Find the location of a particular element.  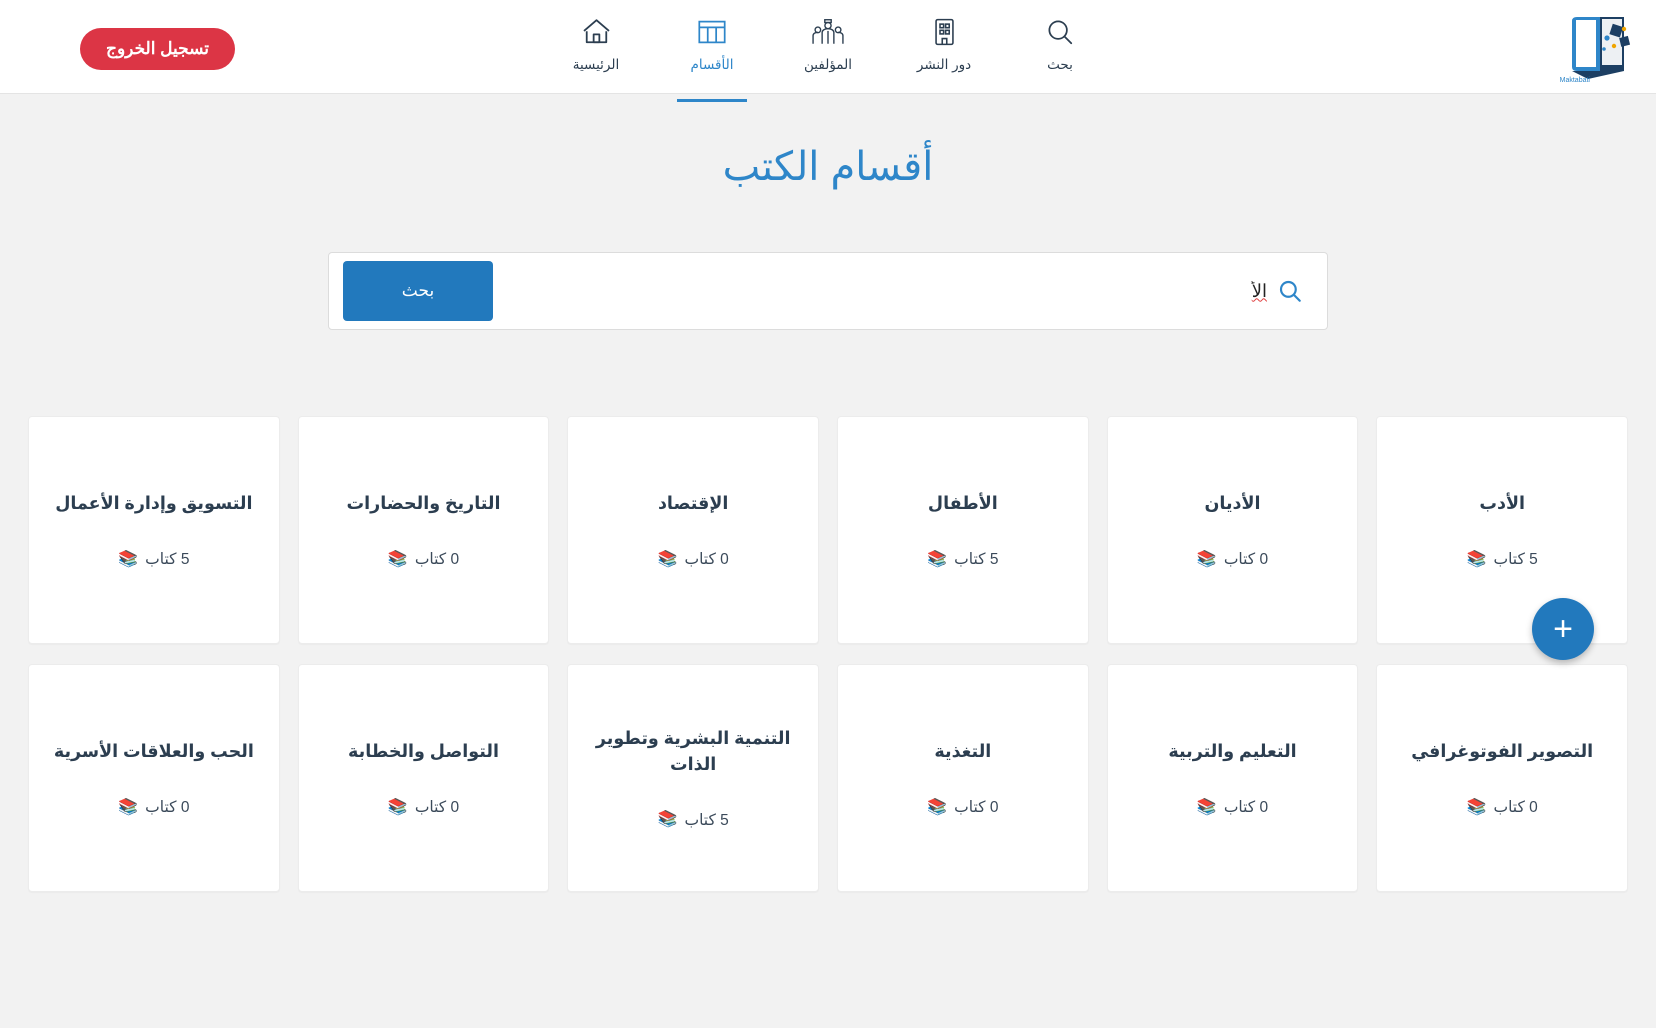

search-bar: بحث is located at coordinates (828, 291).